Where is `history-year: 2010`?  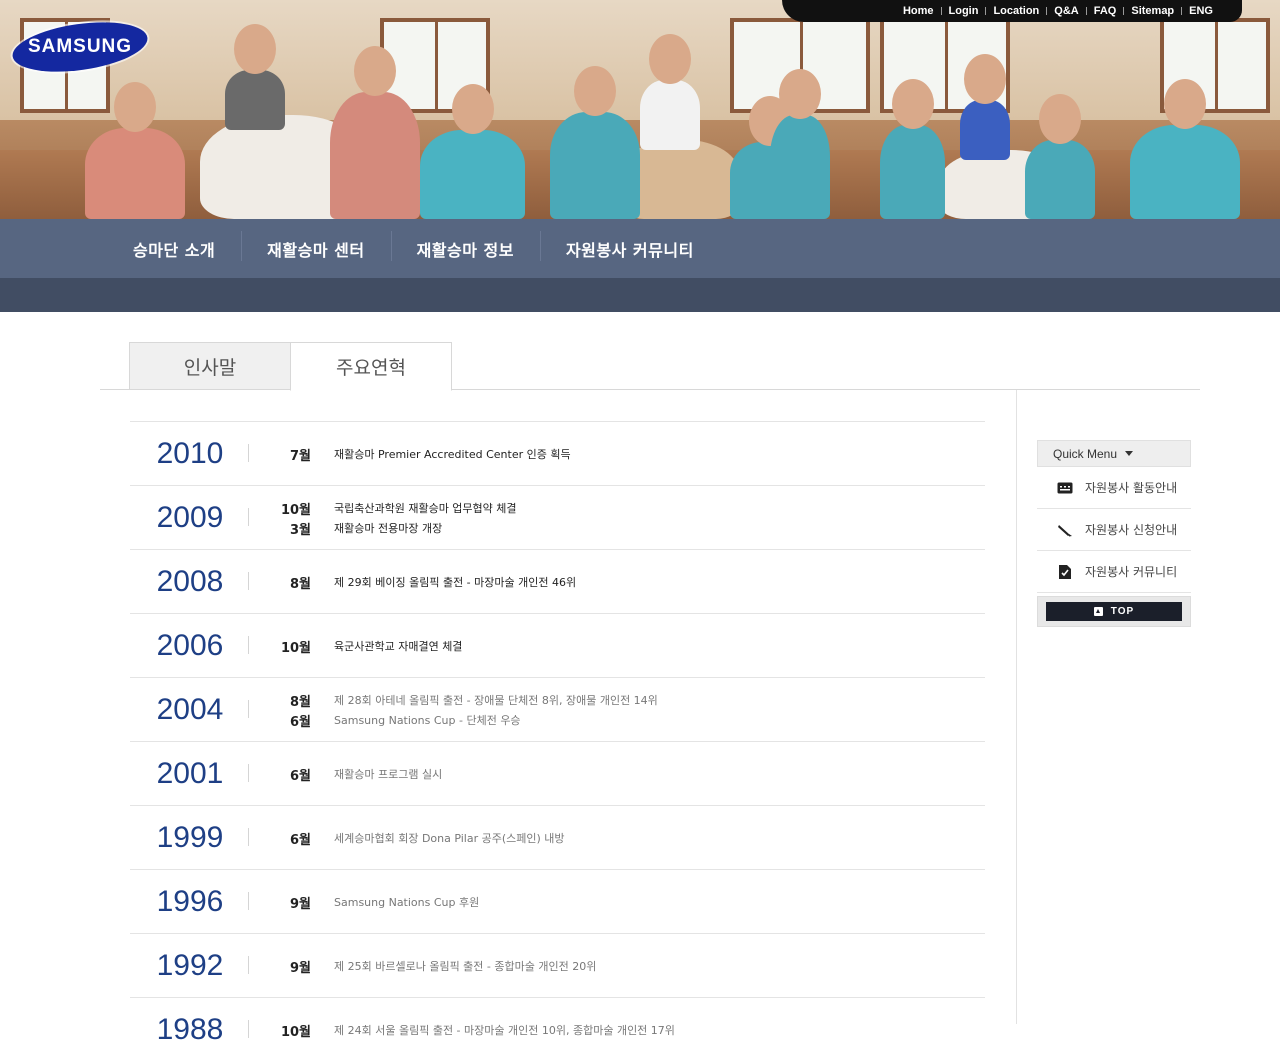 history-year: 2010 is located at coordinates (190, 453).